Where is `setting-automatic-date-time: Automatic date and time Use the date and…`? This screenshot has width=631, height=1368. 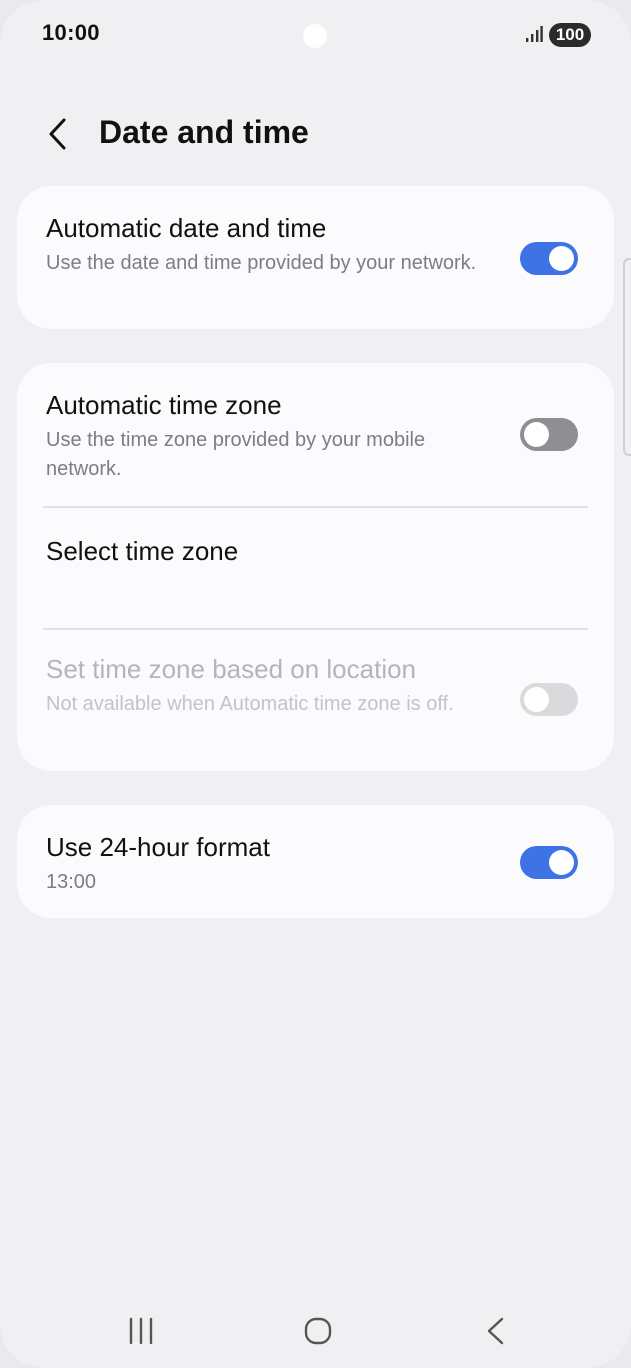 setting-automatic-date-time: Automatic date and time Use the date and… is located at coordinates (315, 257).